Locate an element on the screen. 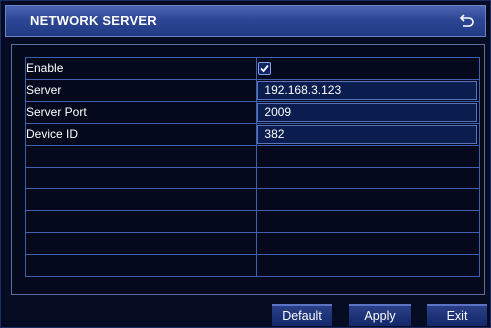  table-row: Device ID 382 is located at coordinates (252, 134).